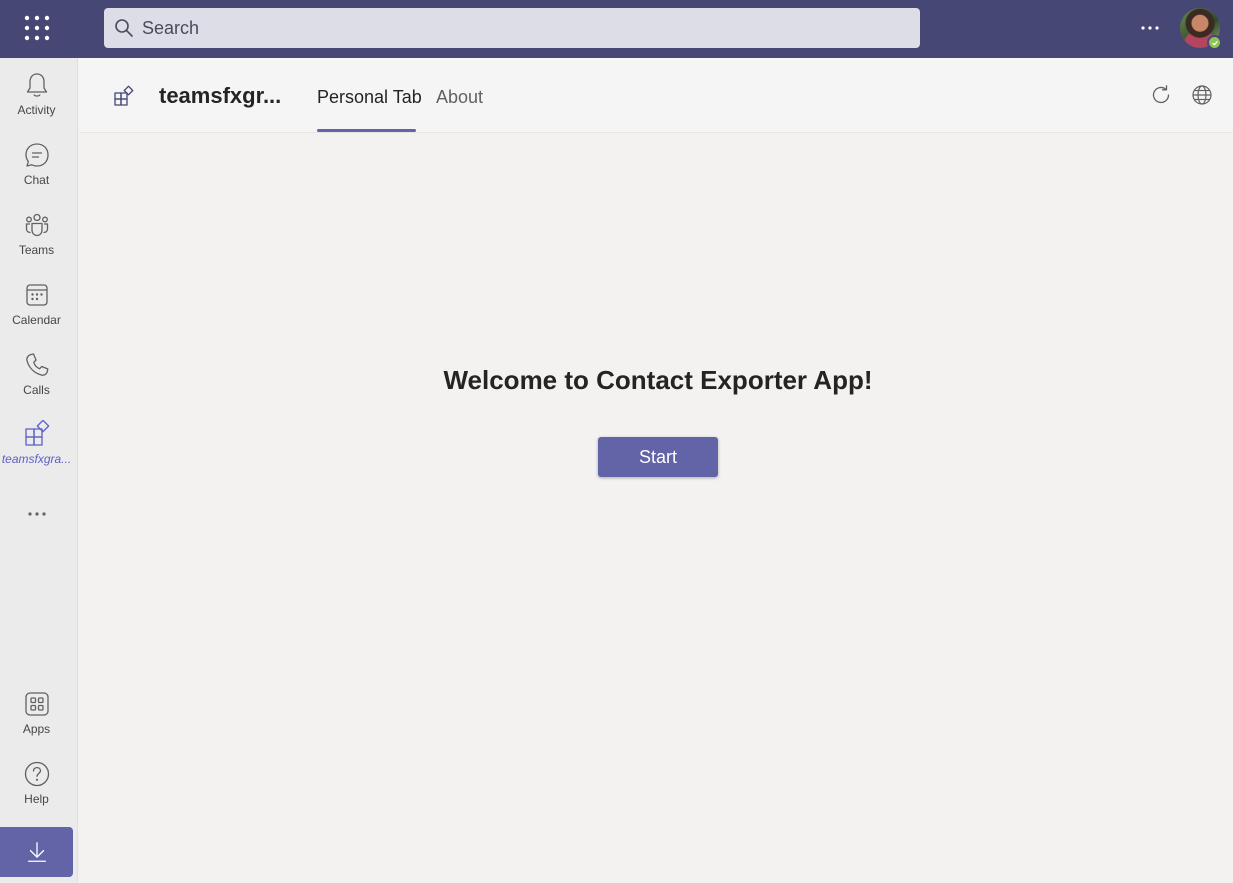  I want to click on avatar, so click(1201, 29).